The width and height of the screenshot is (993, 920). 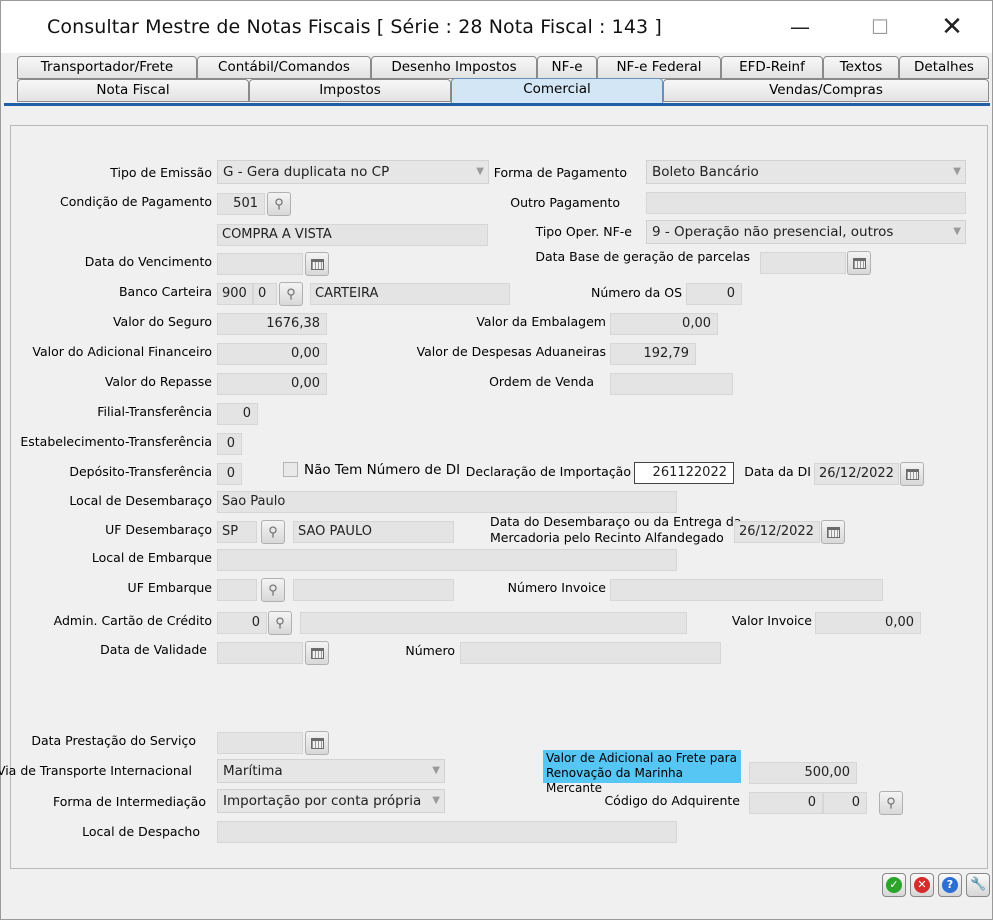 I want to click on via-transporte-select: Marítima ▼, so click(x=331, y=771).